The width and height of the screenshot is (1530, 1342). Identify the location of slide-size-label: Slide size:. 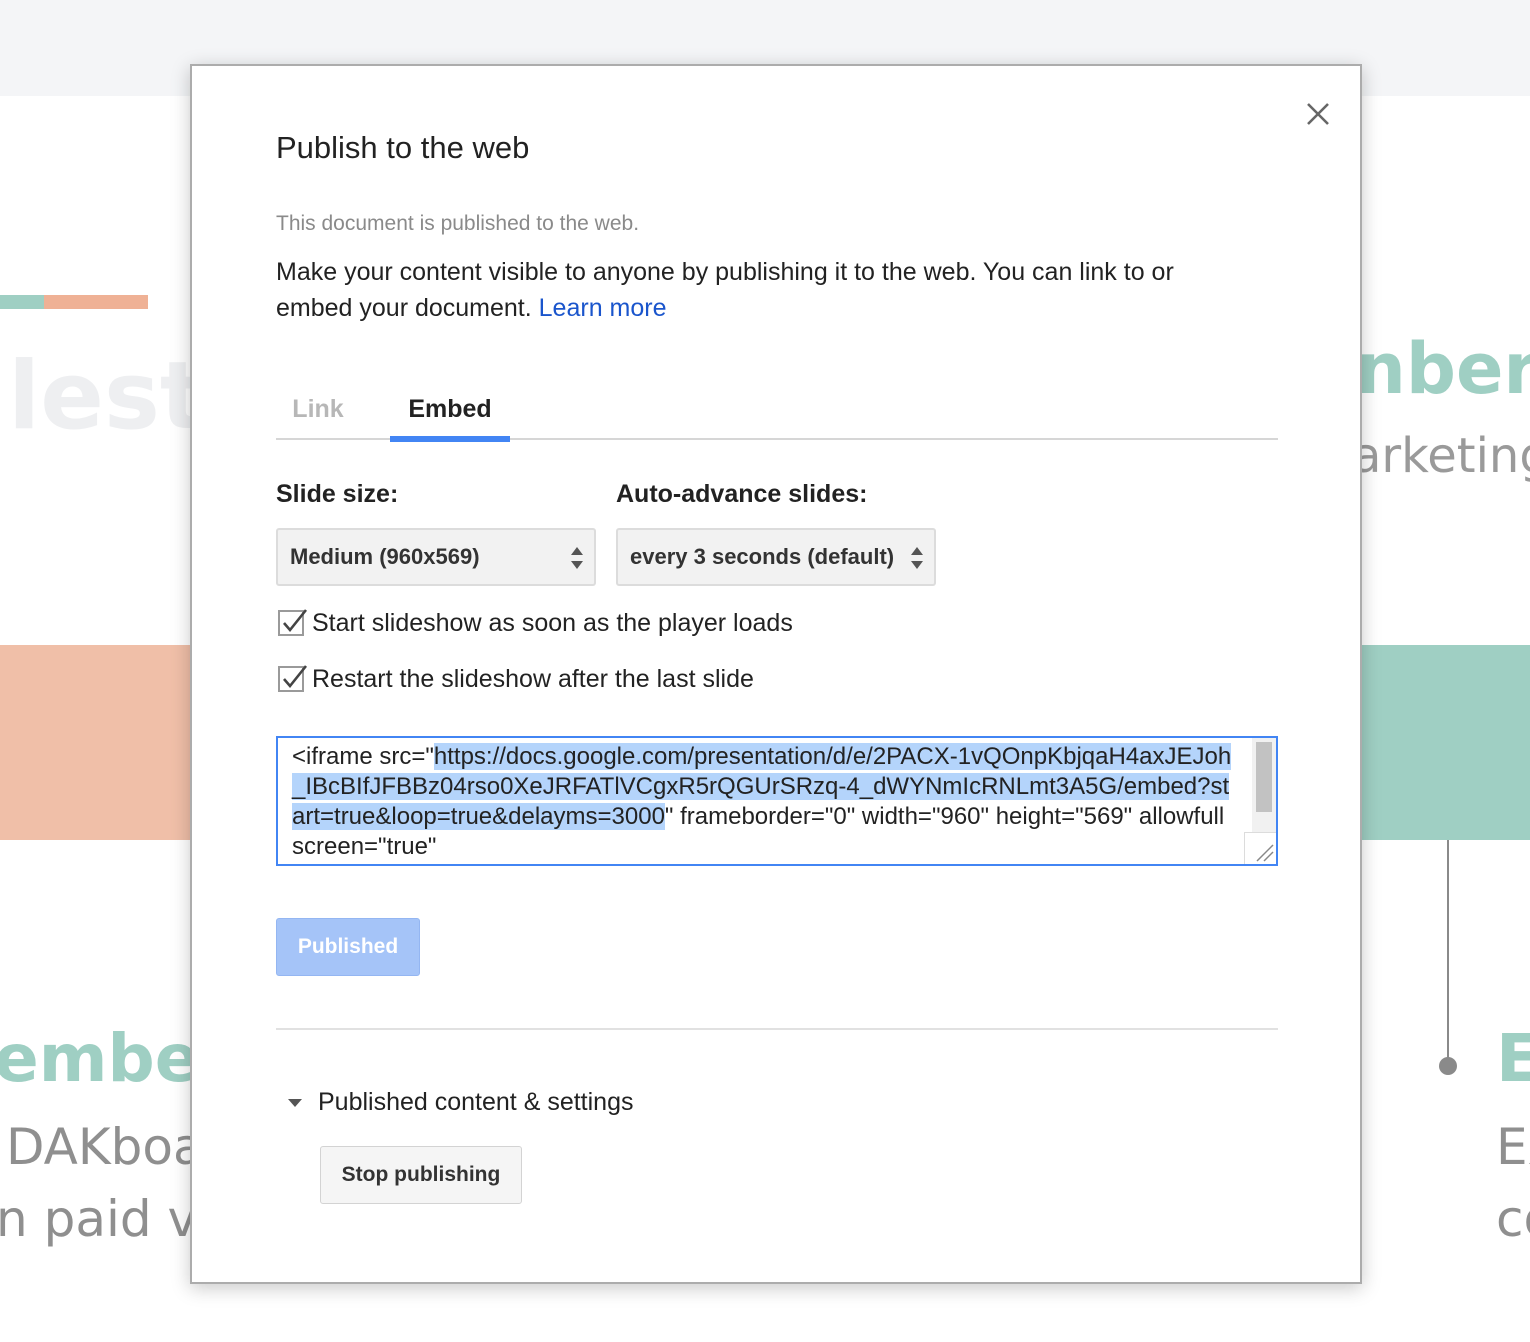
(337, 494).